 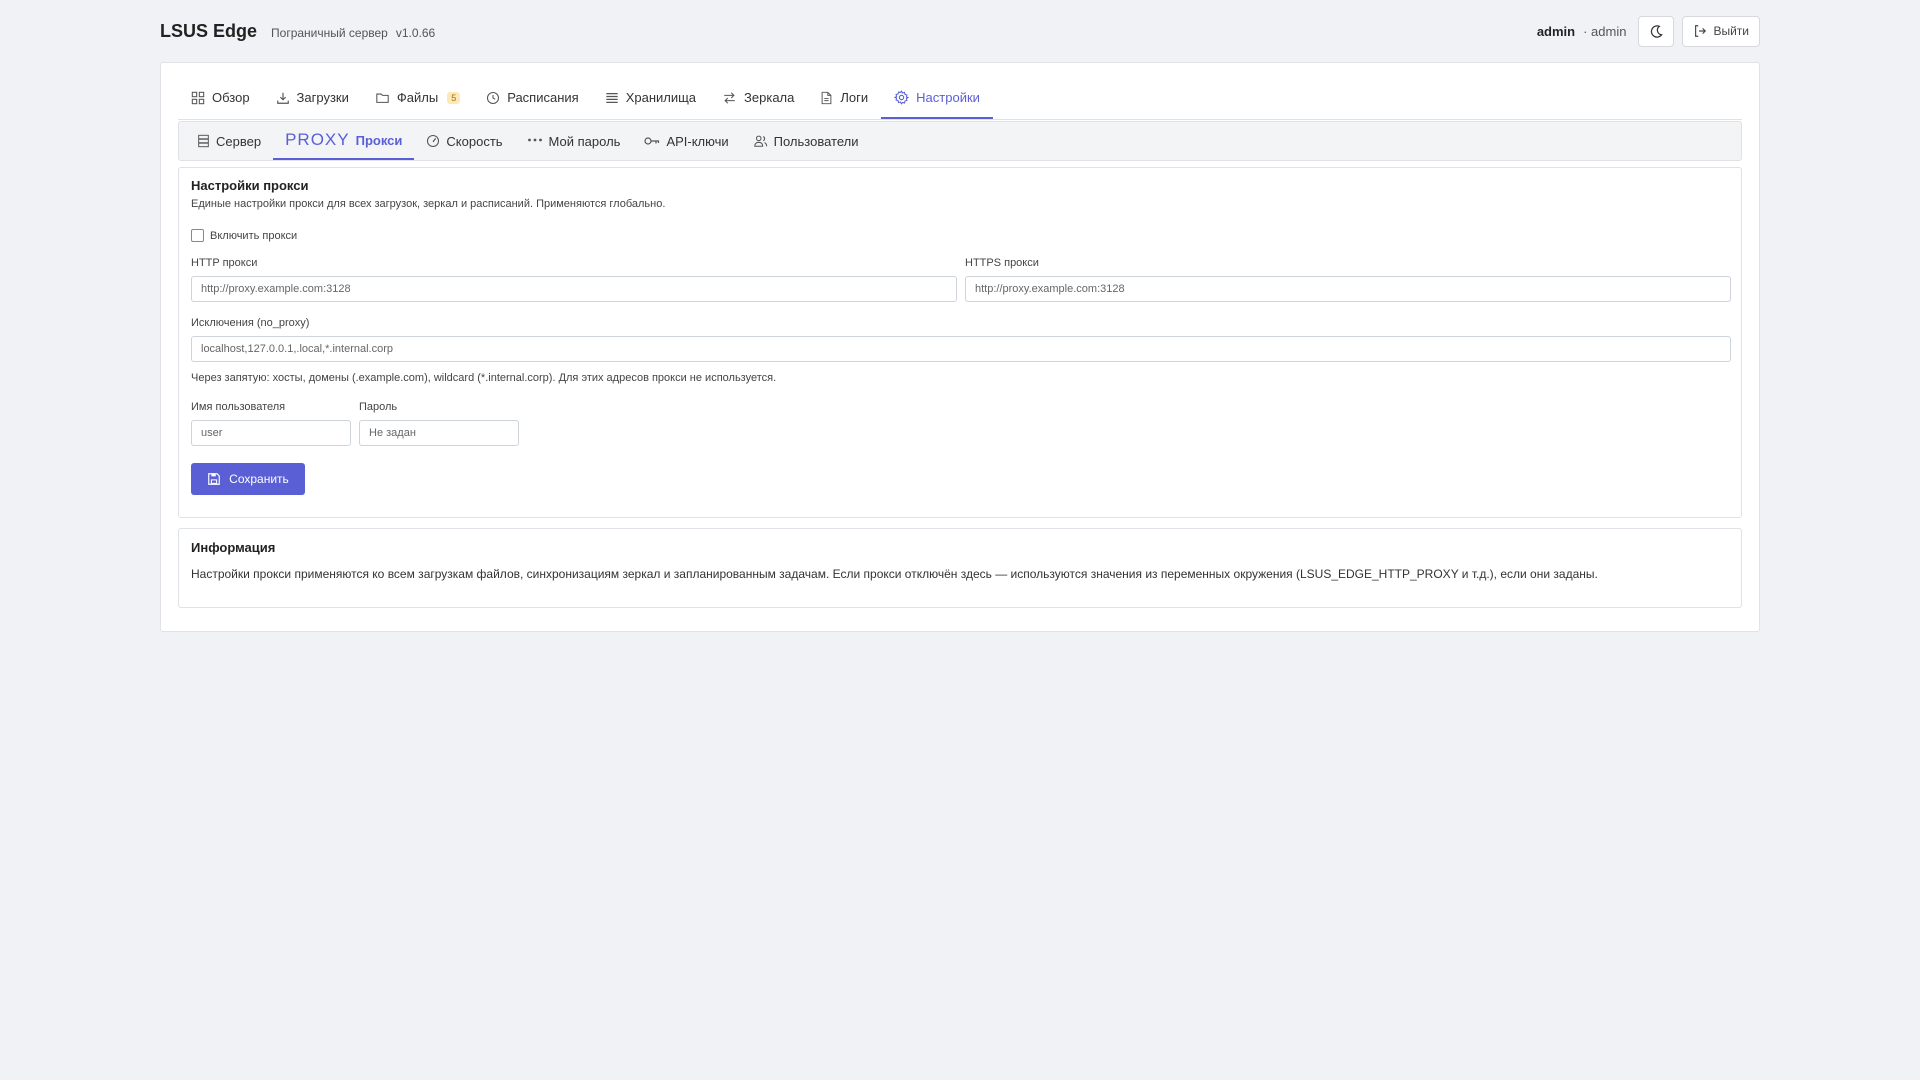 I want to click on password-label: Пароль, so click(x=378, y=407).